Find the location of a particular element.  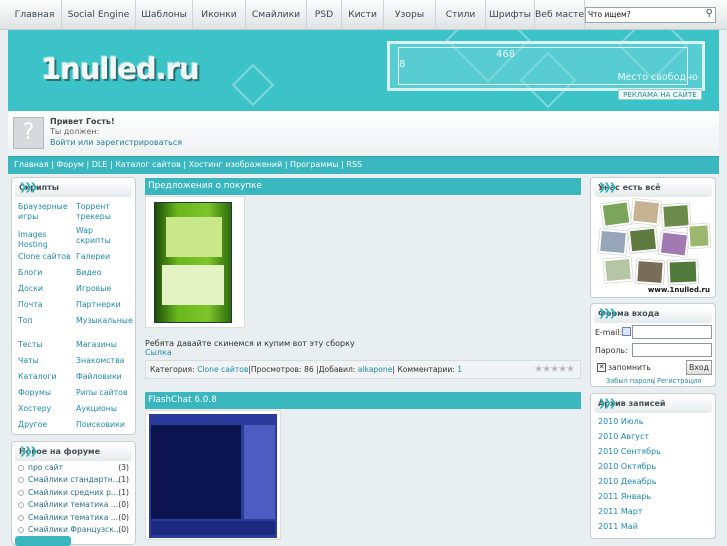

script-link: Партнерки is located at coordinates (103, 305).